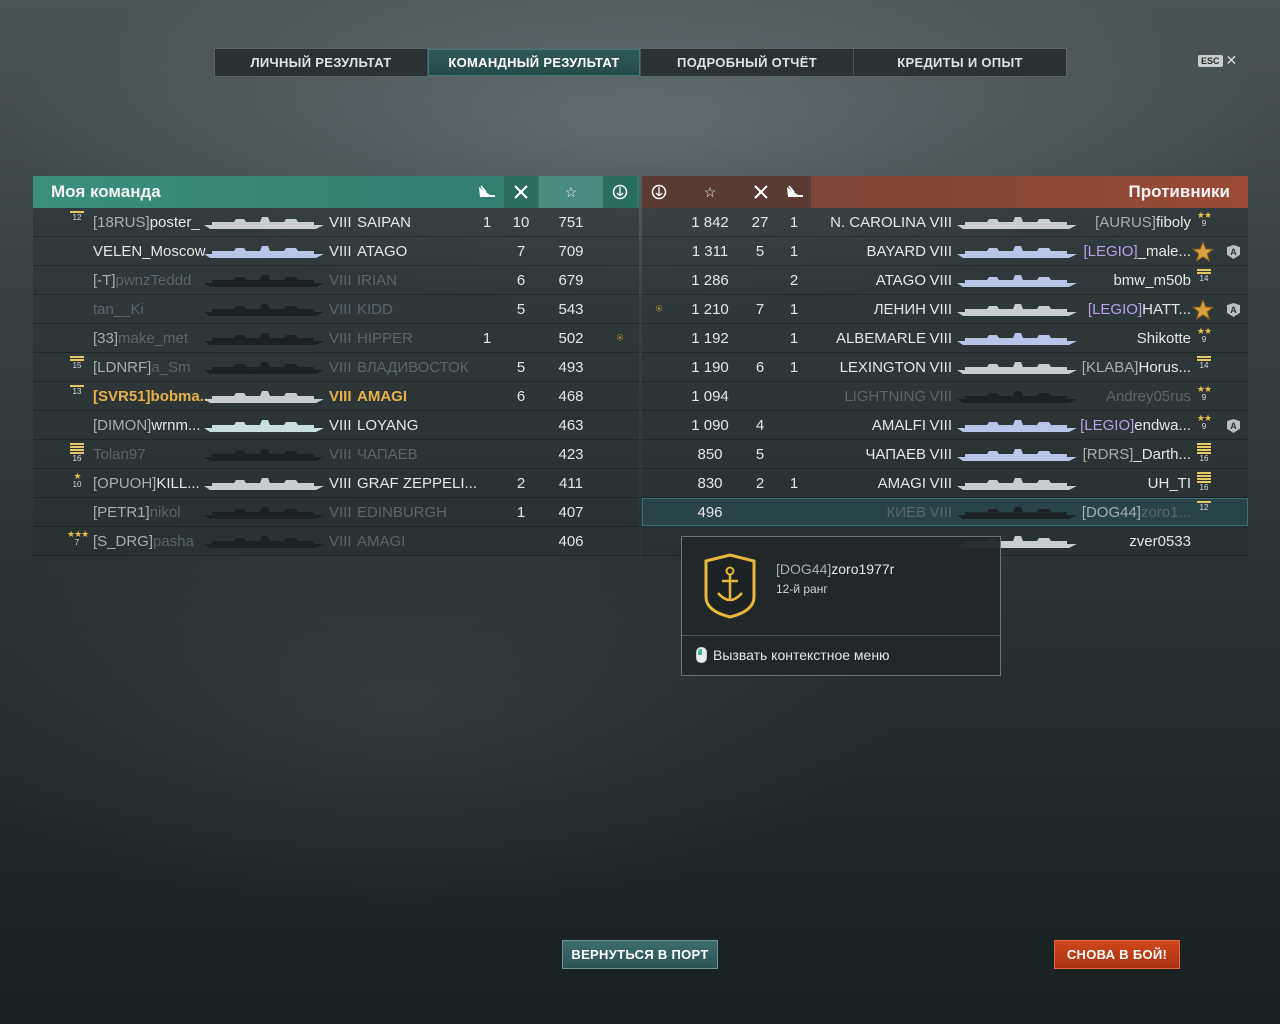 This screenshot has width=1280, height=1024. Describe the element at coordinates (945, 425) in the screenshot. I see `player-row: 1 090 4 AMALFI VIII [LEGIO]endwa... ★★ 9 A` at that location.